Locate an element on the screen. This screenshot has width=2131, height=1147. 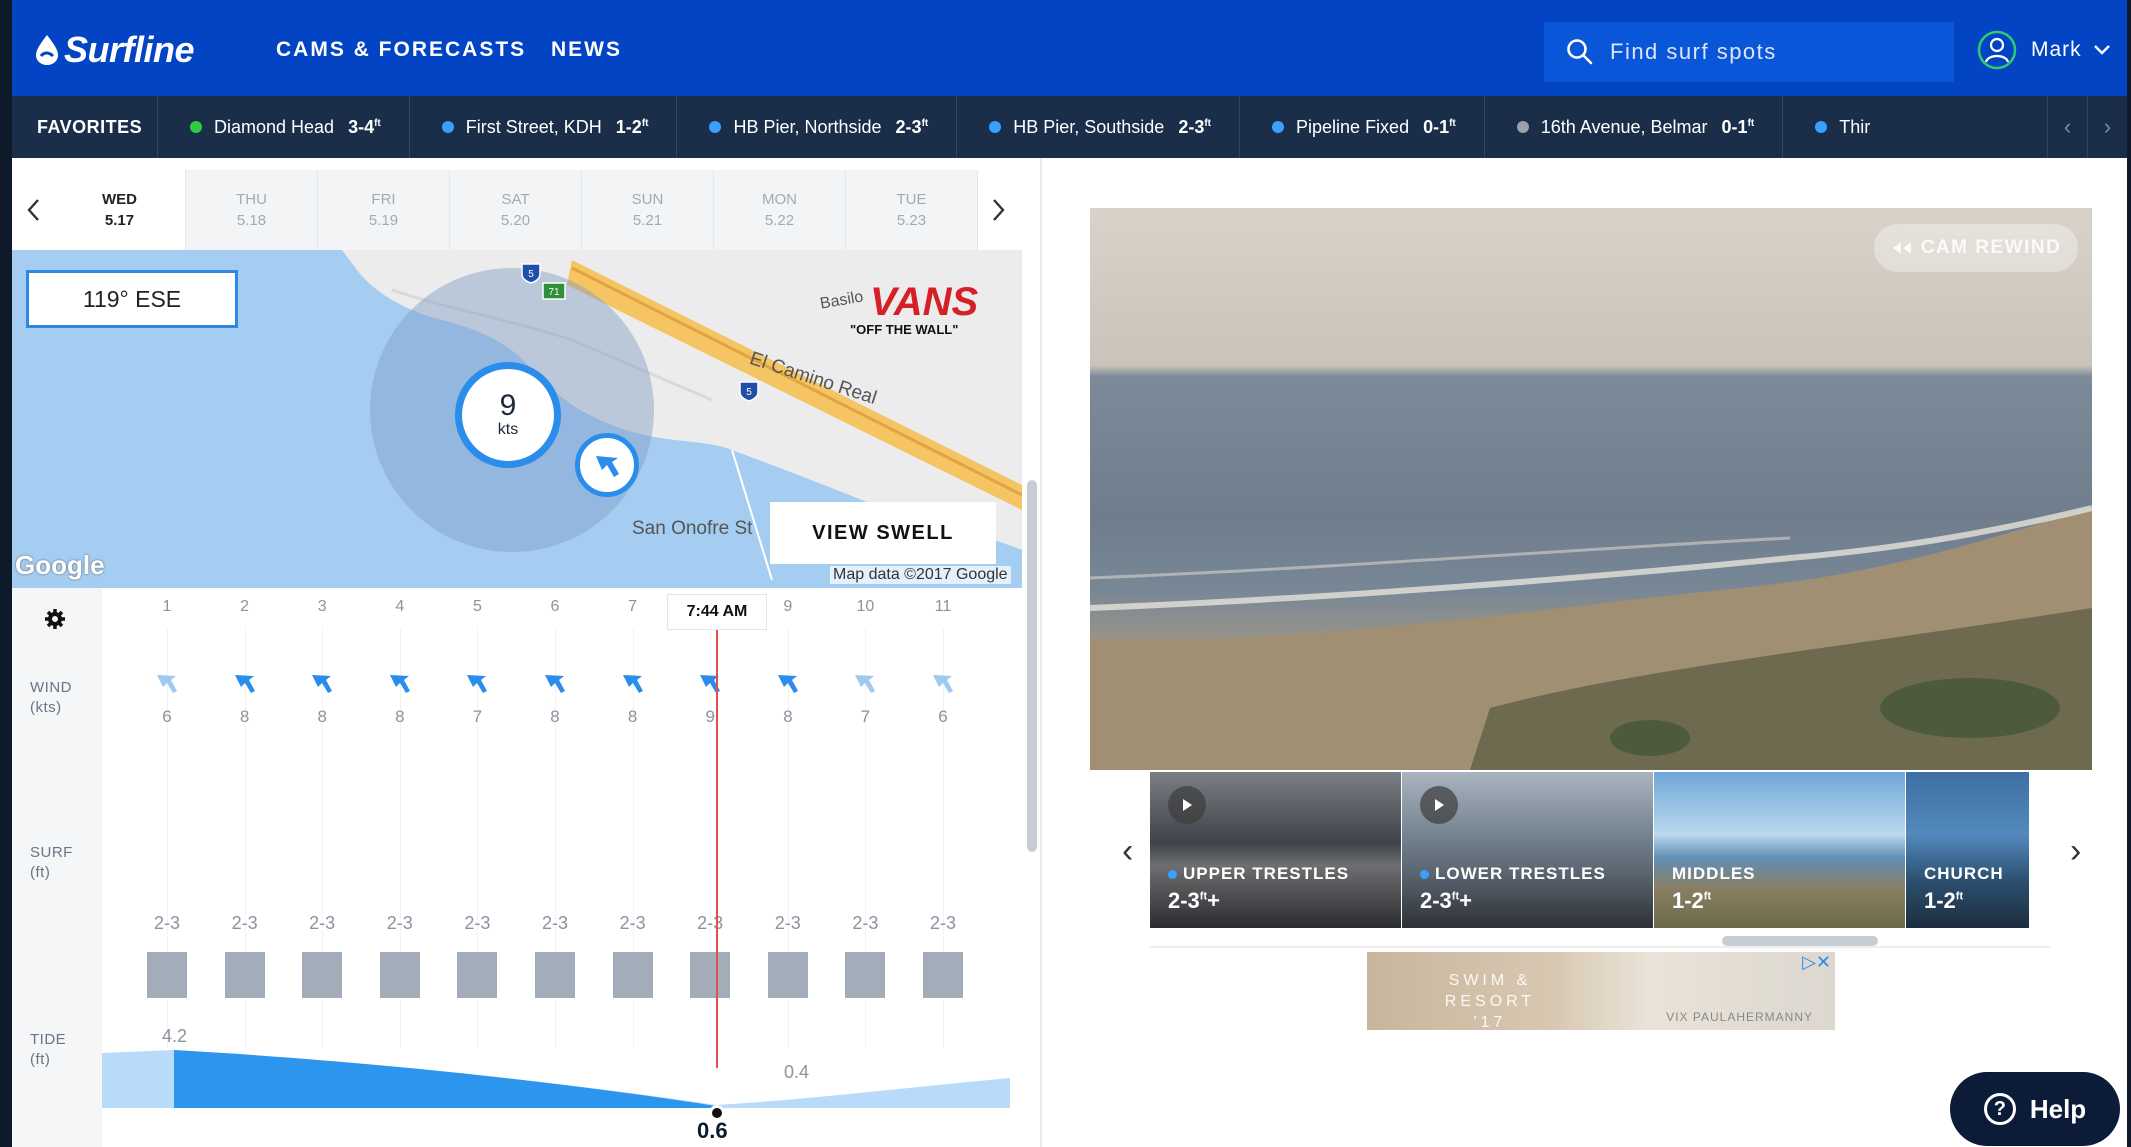
wind-speed: 6 is located at coordinates (943, 716).